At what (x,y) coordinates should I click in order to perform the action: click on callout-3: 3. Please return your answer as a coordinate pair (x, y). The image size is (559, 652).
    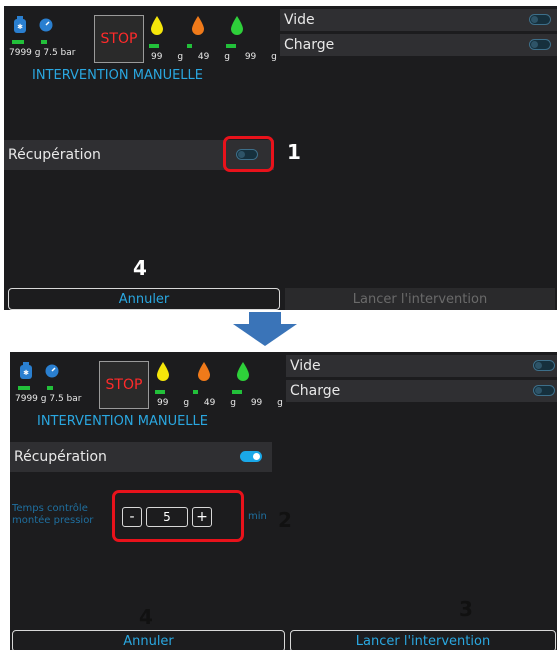
    Looking at the image, I should click on (466, 609).